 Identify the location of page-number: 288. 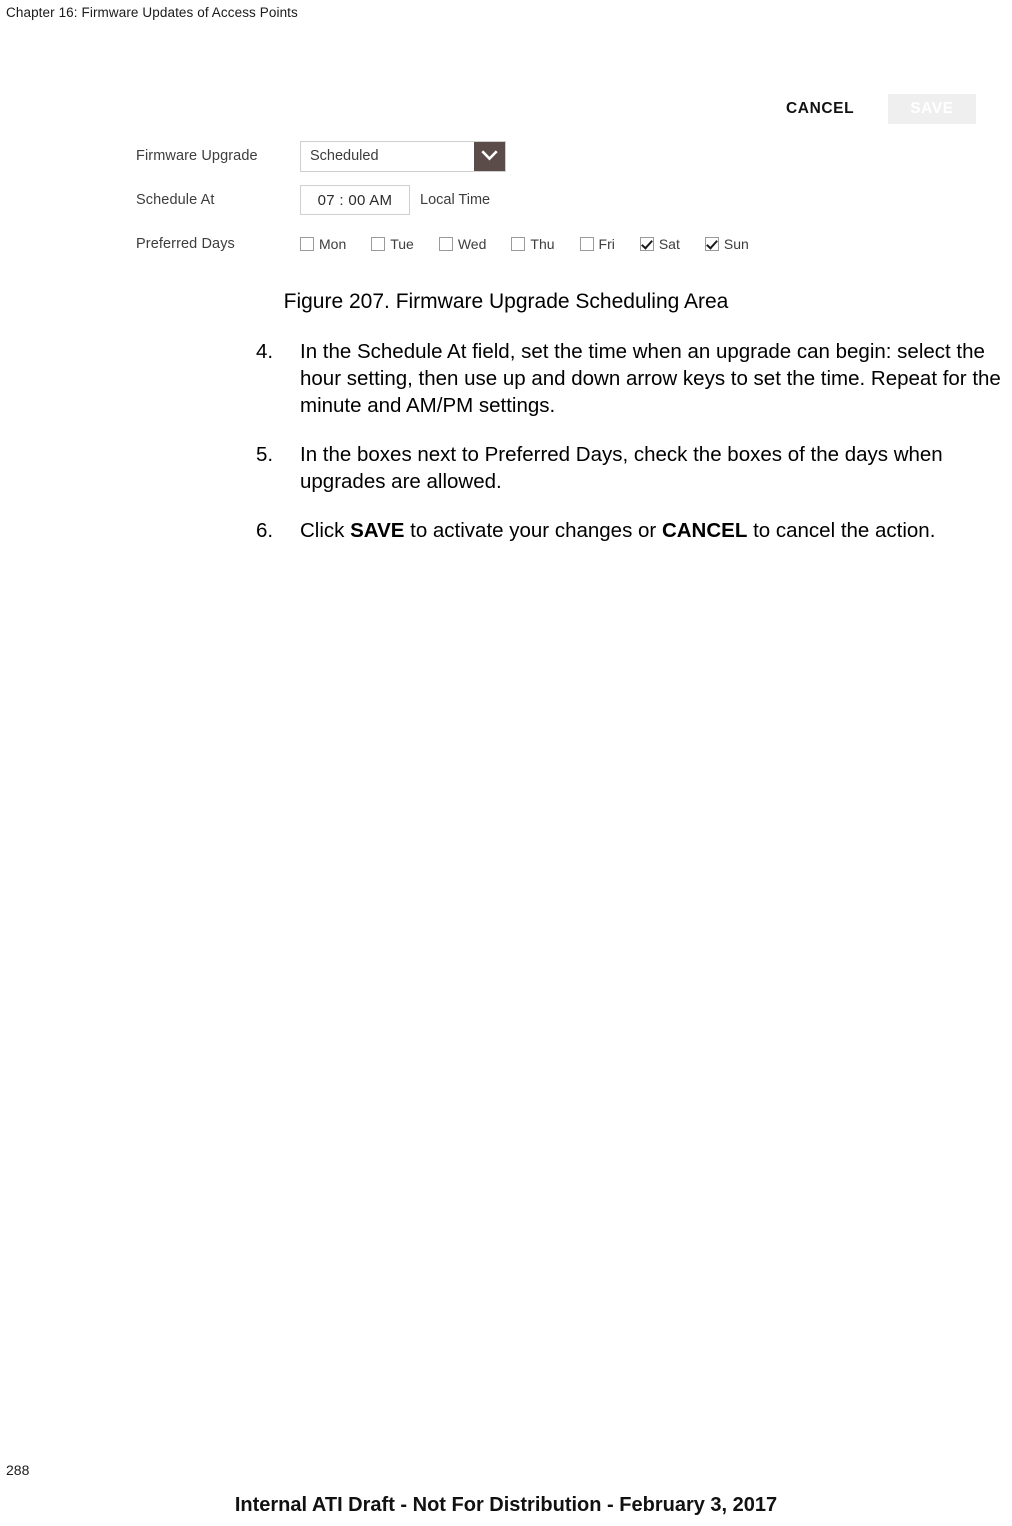
(18, 1470).